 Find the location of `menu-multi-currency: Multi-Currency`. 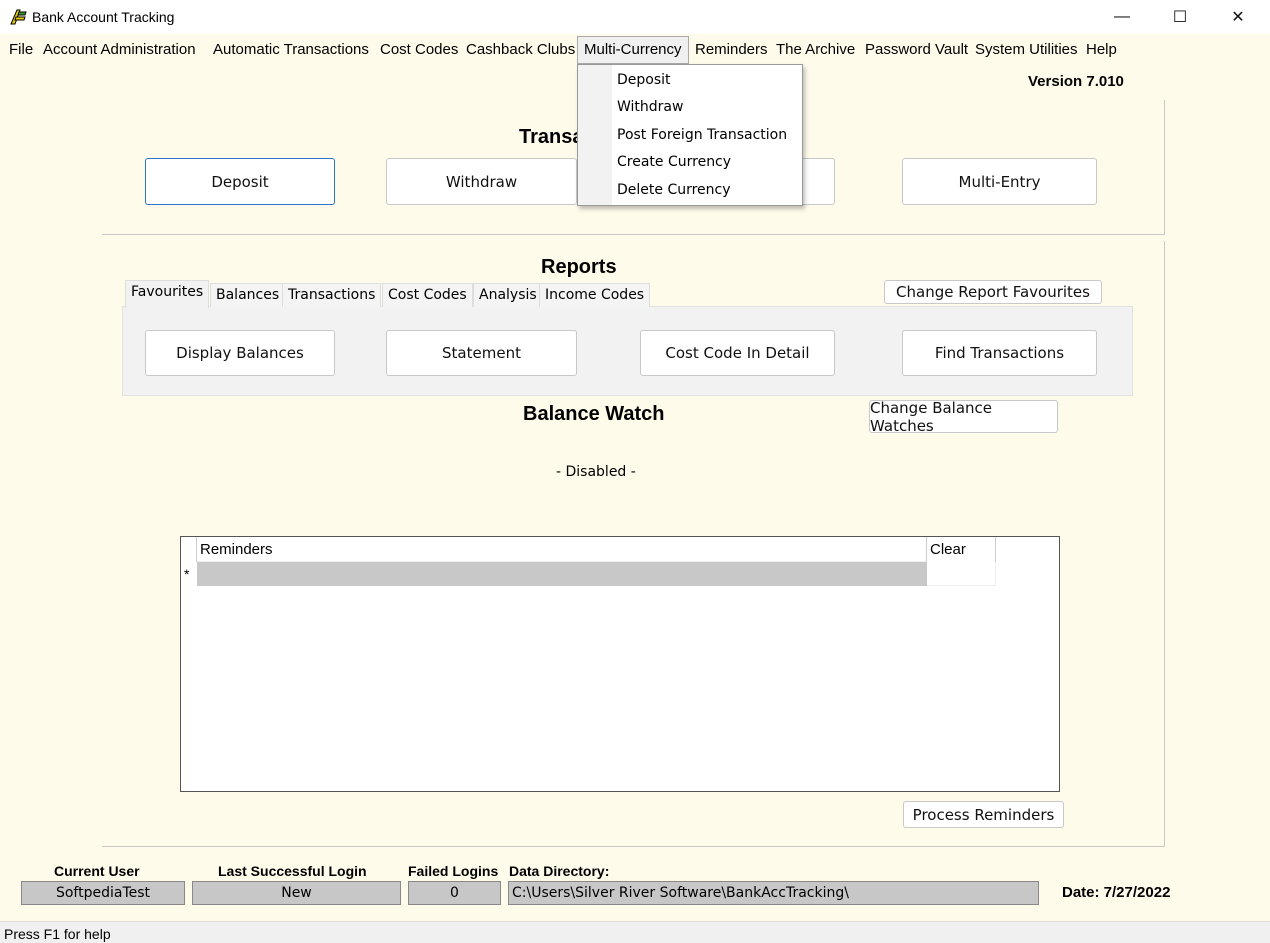

menu-multi-currency: Multi-Currency is located at coordinates (633, 50).